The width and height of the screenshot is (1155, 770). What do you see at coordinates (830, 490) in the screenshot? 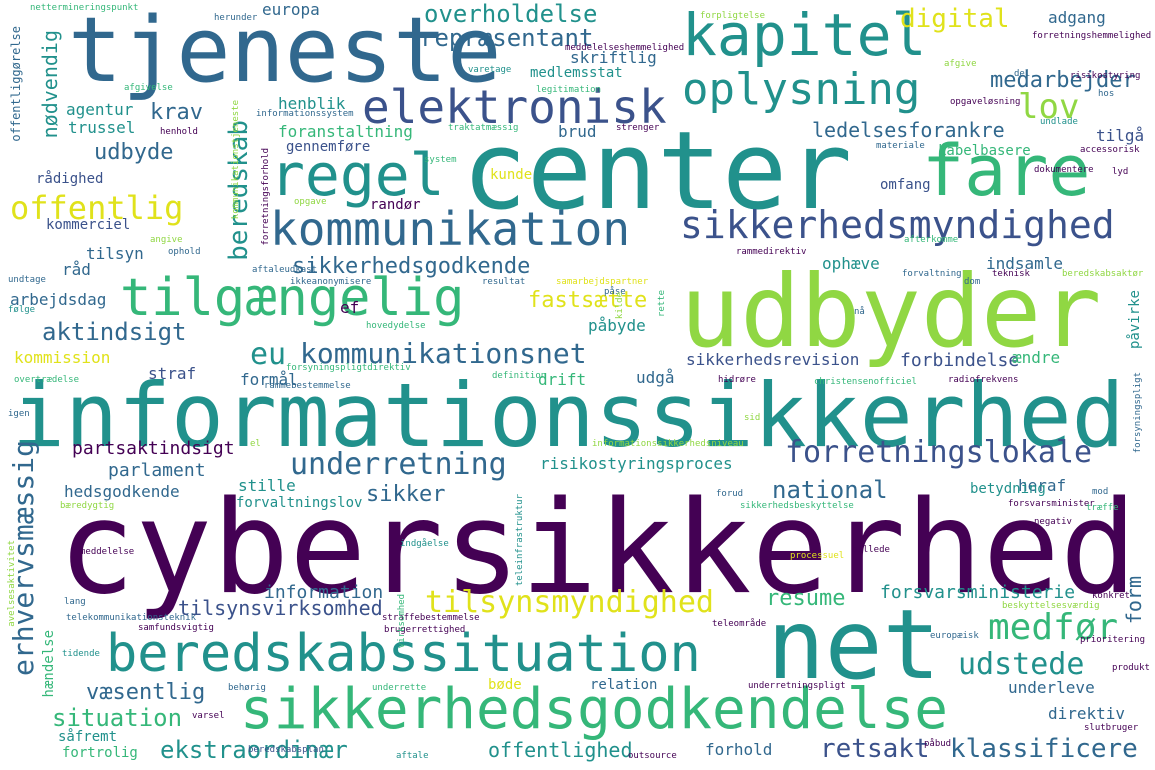
I see `word-national: national` at bounding box center [830, 490].